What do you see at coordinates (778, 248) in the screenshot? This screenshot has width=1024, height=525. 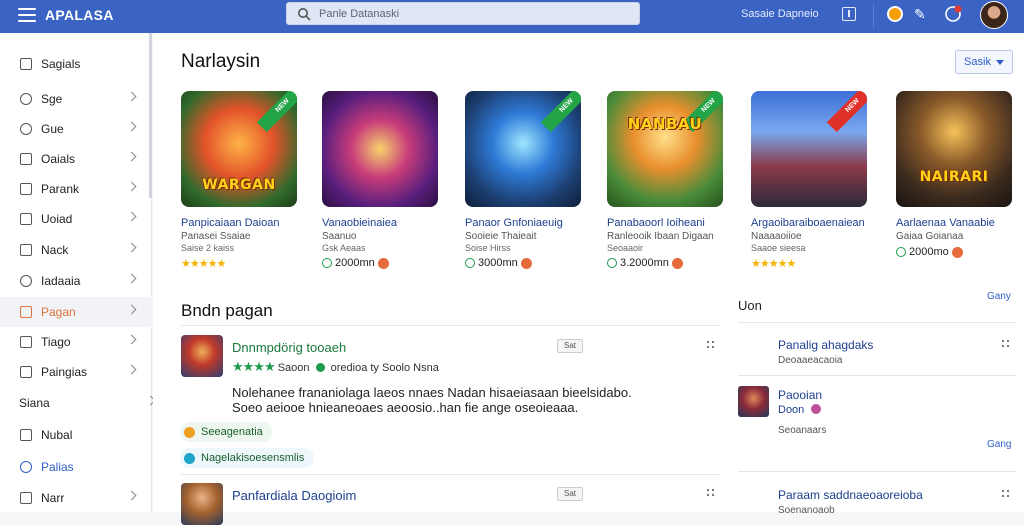 I see `game-meta: Saaoe sieesa` at bounding box center [778, 248].